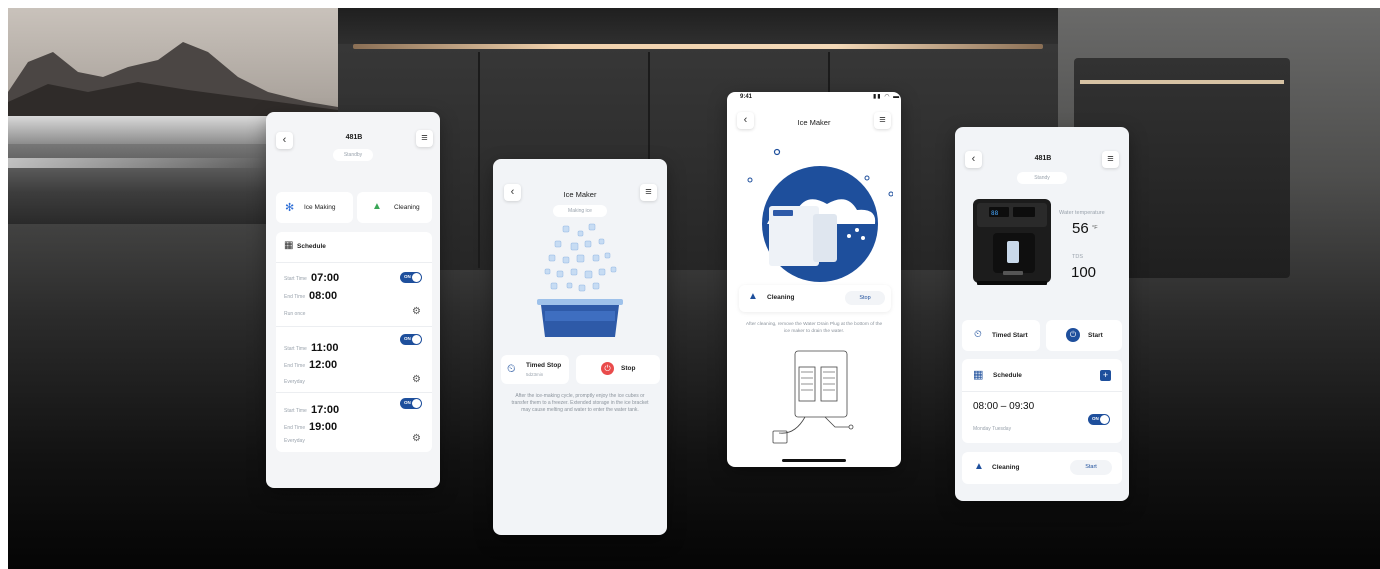  I want to click on cleaning-start-button: Start, so click(1091, 467).